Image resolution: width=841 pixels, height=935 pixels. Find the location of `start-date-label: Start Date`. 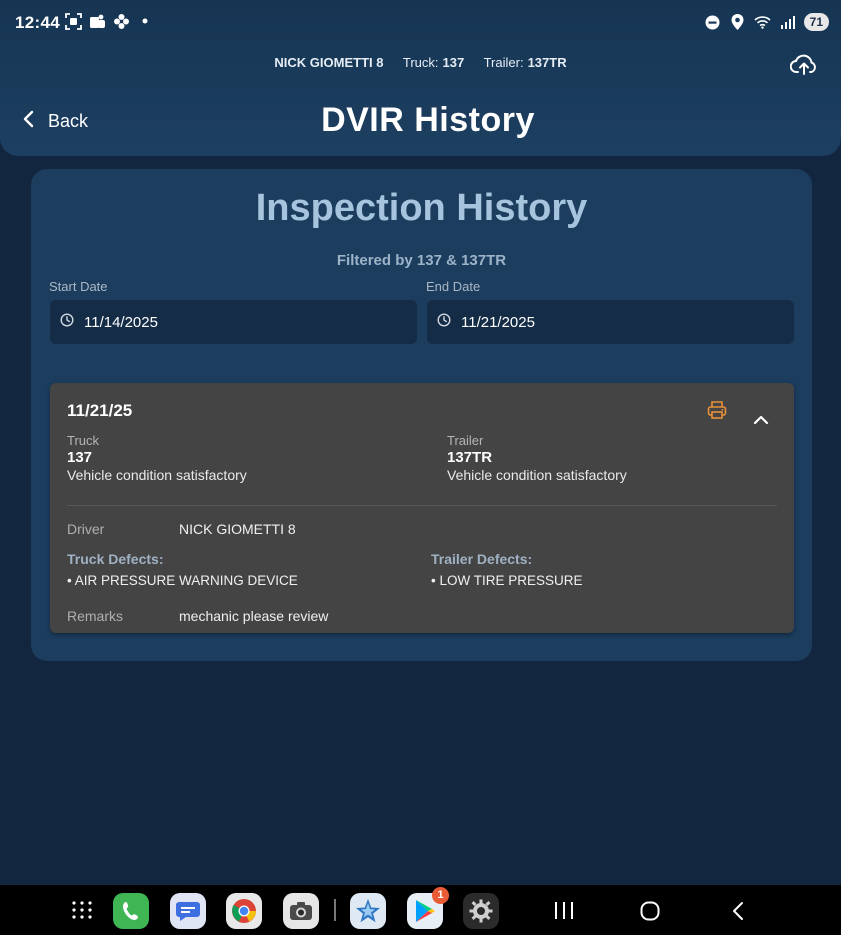

start-date-label: Start Date is located at coordinates (78, 286).